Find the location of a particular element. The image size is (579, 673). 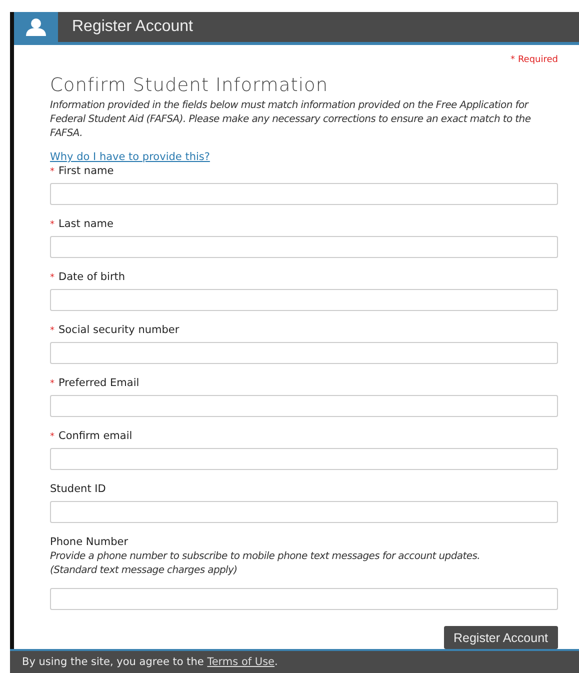

field-label: * Confirm email is located at coordinates (92, 437).